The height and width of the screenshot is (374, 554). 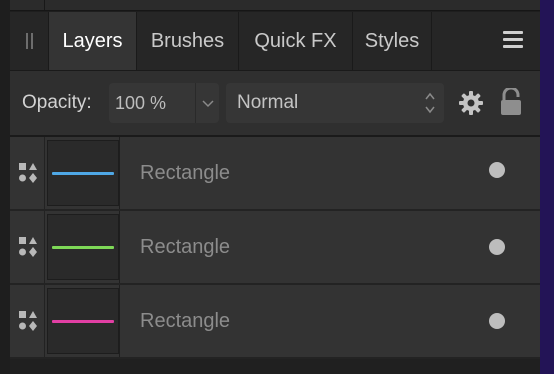 What do you see at coordinates (29, 41) in the screenshot?
I see `drag-handle-icon` at bounding box center [29, 41].